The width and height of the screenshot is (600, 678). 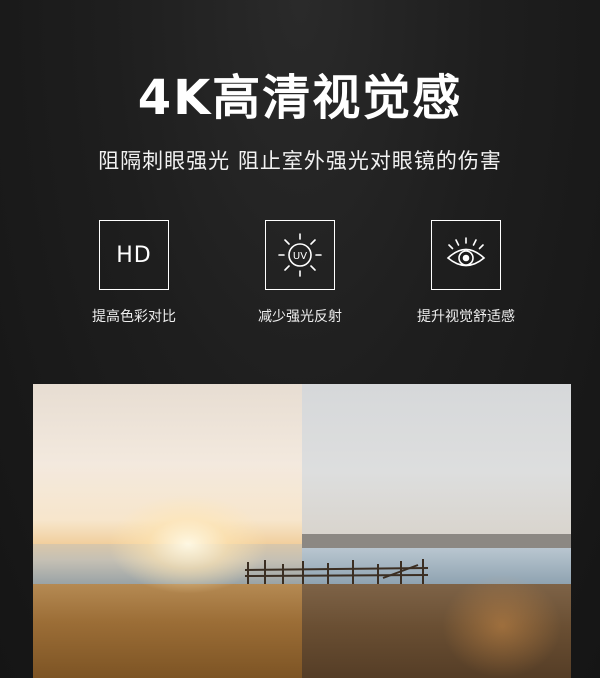 I want to click on feature-label: 减少强光反射, so click(x=300, y=317).